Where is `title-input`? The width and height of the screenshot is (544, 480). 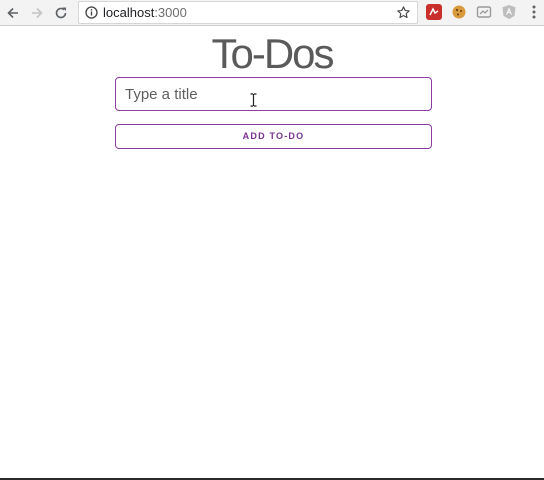 title-input is located at coordinates (273, 94).